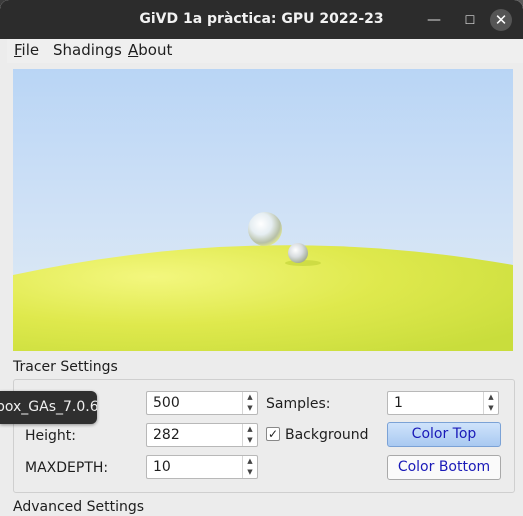 The width and height of the screenshot is (523, 516). Describe the element at coordinates (265, 229) in the screenshot. I see `large-sphere` at that location.